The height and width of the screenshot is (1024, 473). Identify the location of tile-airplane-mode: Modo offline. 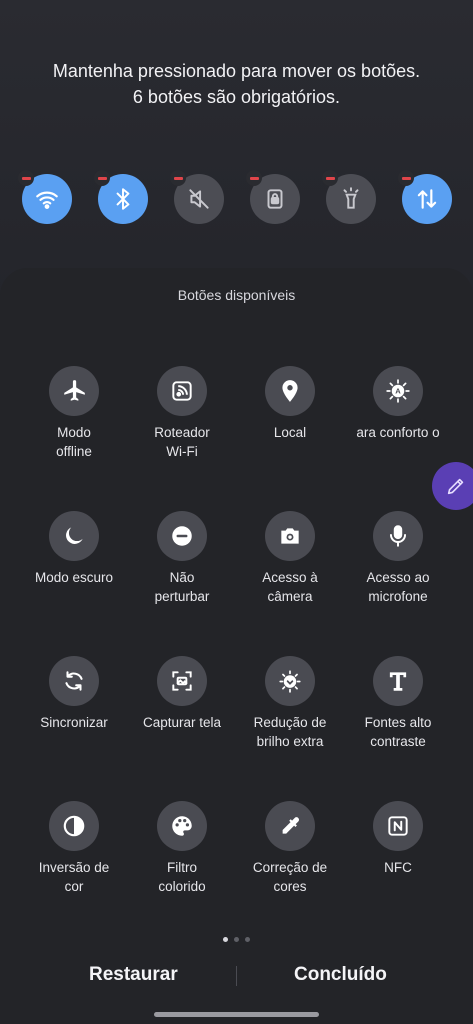
(74, 413).